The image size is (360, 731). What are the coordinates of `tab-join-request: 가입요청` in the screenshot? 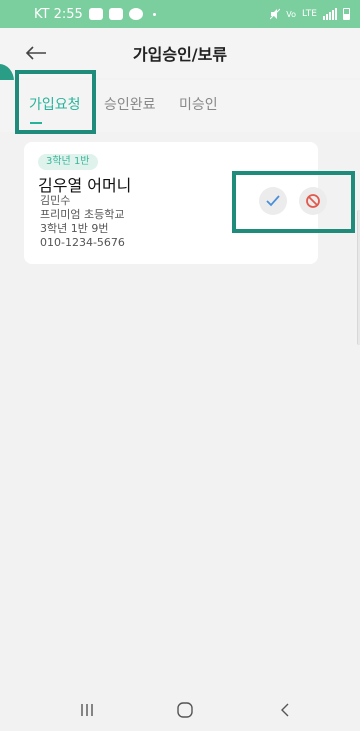 It's located at (55, 104).